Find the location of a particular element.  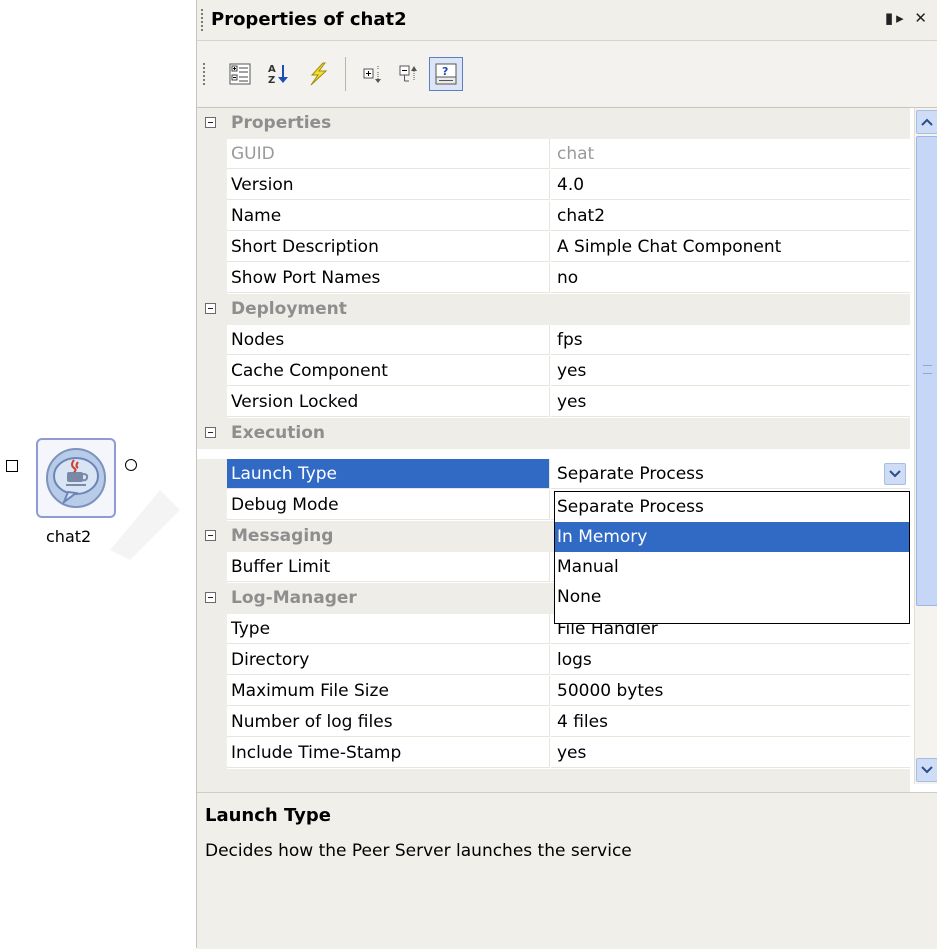

launch-type-select: Separate Process is located at coordinates (730, 474).